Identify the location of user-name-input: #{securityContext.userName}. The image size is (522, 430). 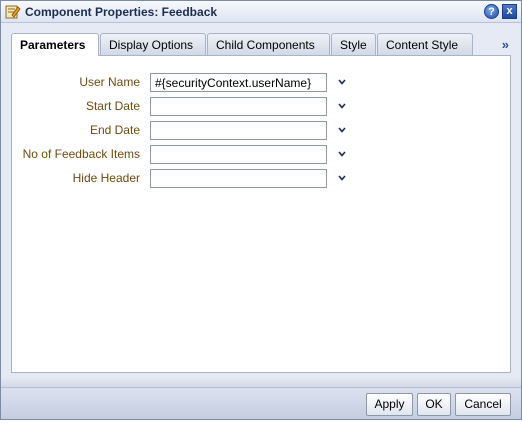
(238, 82).